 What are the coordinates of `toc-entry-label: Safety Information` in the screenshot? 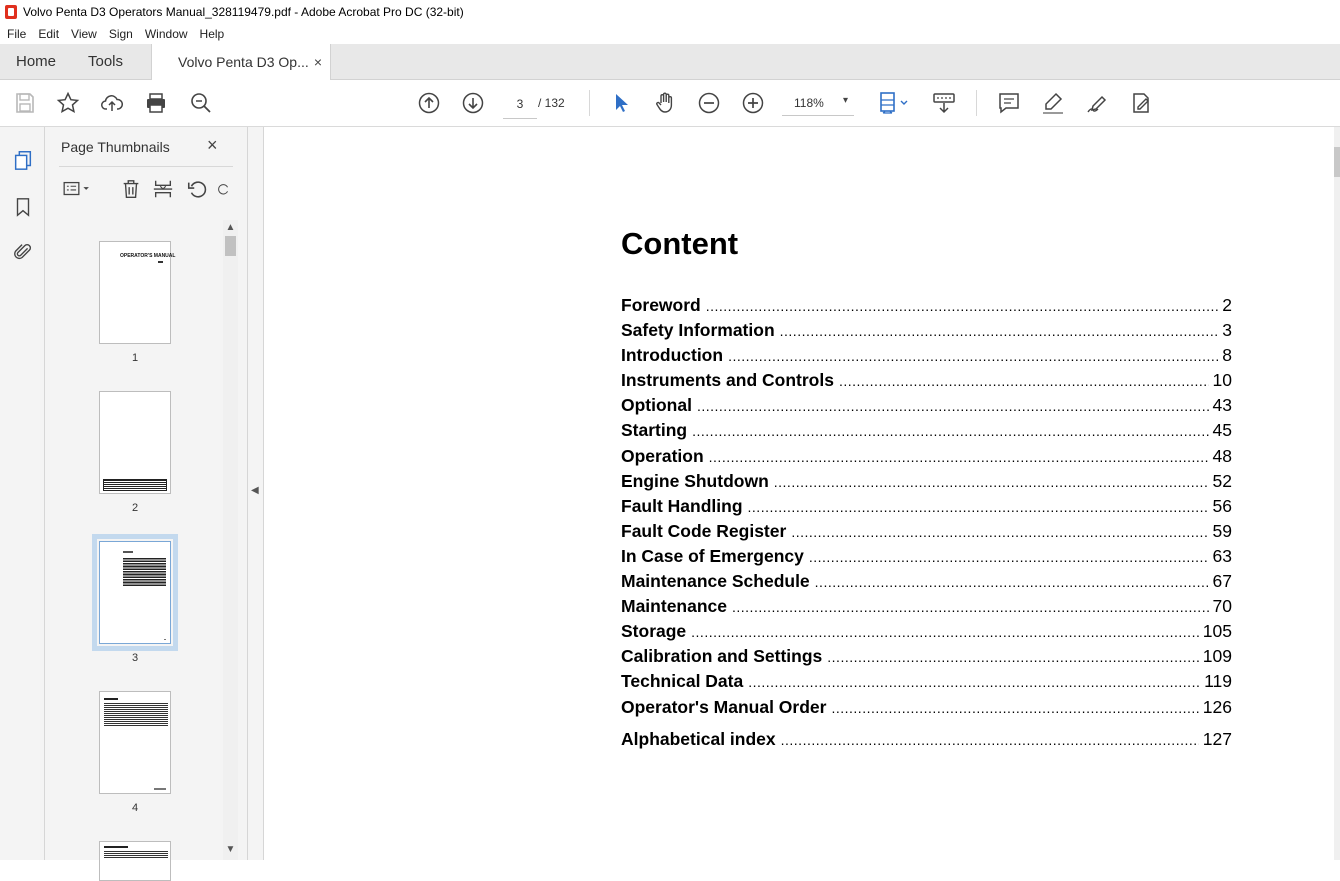 It's located at (698, 330).